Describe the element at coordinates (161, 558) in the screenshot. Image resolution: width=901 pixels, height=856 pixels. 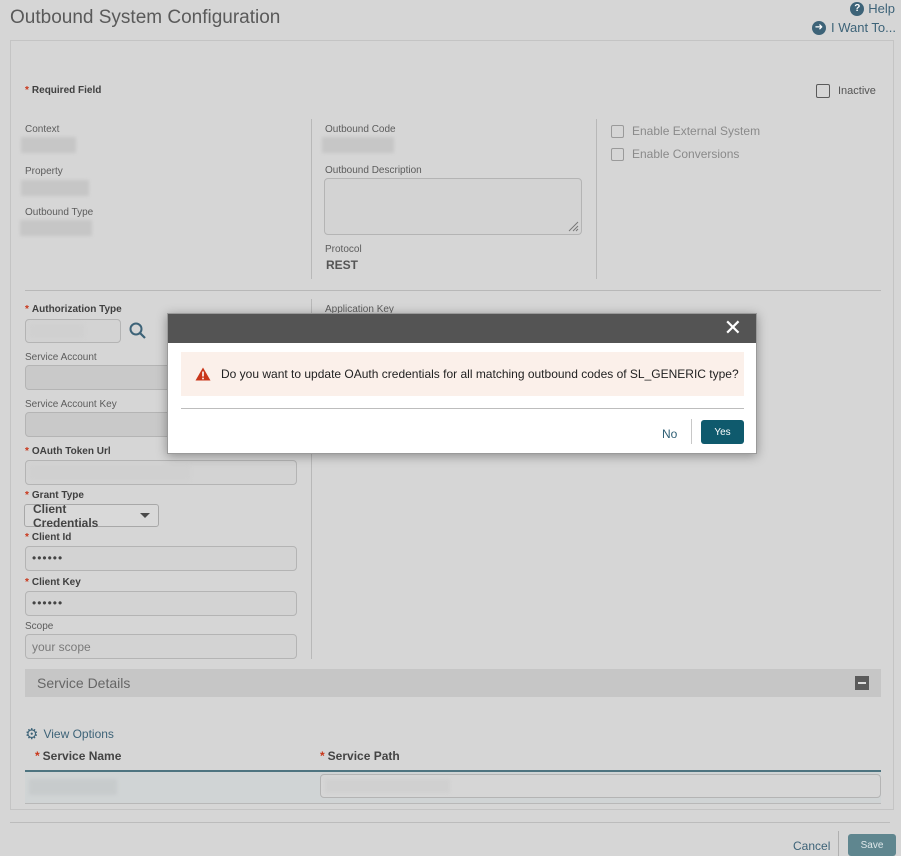
I see `client-id-input: ••••••` at that location.